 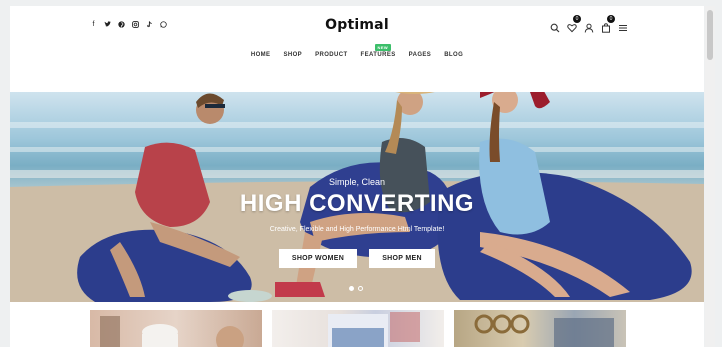 I want to click on nav-item-blog: BLOG, so click(x=453, y=55).